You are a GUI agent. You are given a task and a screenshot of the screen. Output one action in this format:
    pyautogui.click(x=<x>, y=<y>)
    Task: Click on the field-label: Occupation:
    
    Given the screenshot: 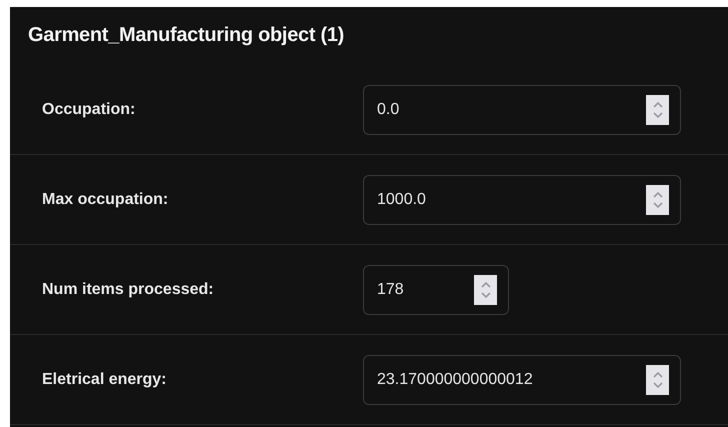 What is the action you would take?
    pyautogui.click(x=88, y=110)
    